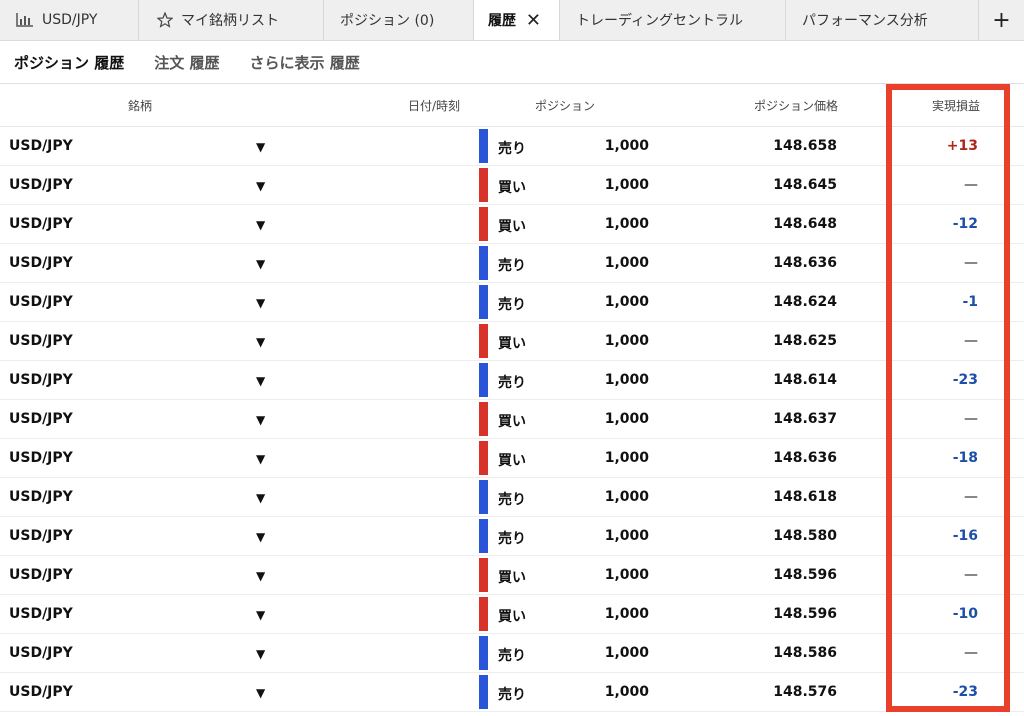 The height and width of the screenshot is (716, 1024). Describe the element at coordinates (512, 105) in the screenshot. I see `table-header: 銘柄 日付/時刻 ポジション ポジション価格 実現損益` at that location.